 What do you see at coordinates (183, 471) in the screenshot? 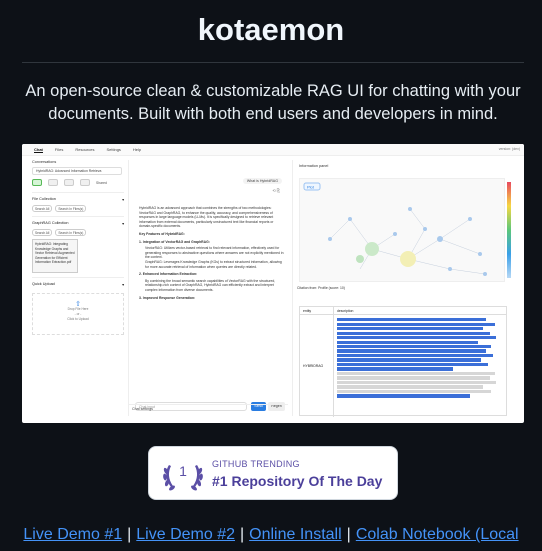
I see `badge-rank: 1` at bounding box center [183, 471].